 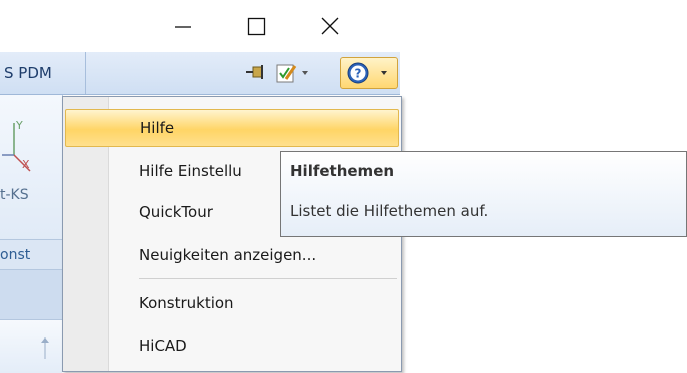 I want to click on maximize-icon, so click(x=256, y=26).